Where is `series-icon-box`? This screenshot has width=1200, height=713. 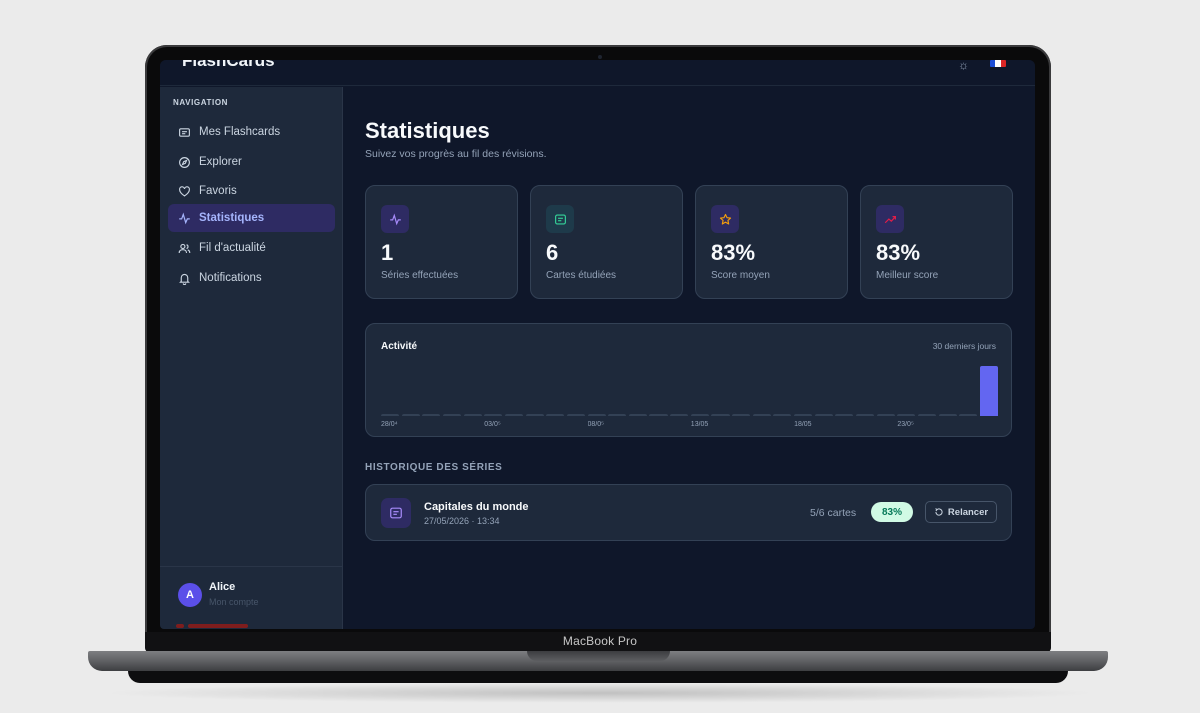 series-icon-box is located at coordinates (396, 513).